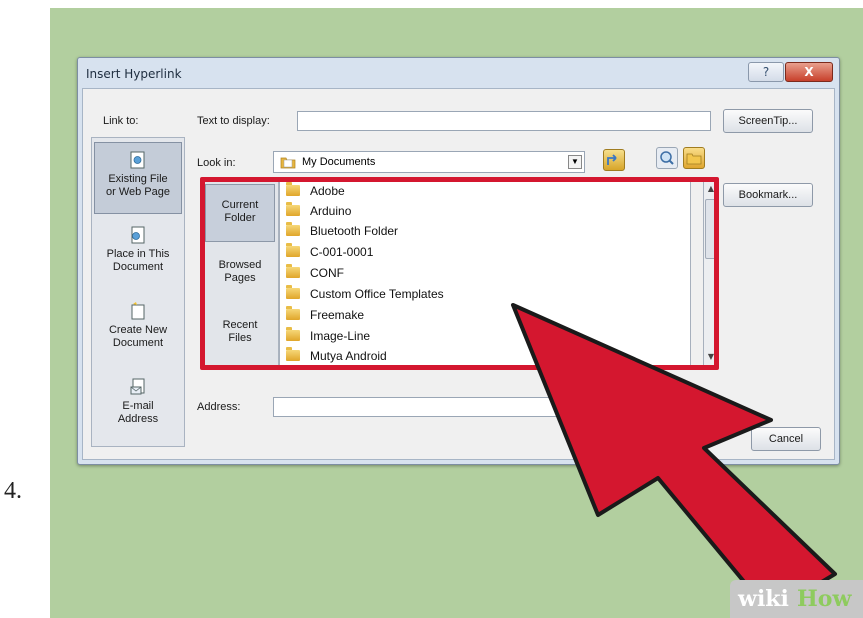 This screenshot has height=618, width=863. Describe the element at coordinates (13, 491) in the screenshot. I see `step-number: 4.` at that location.